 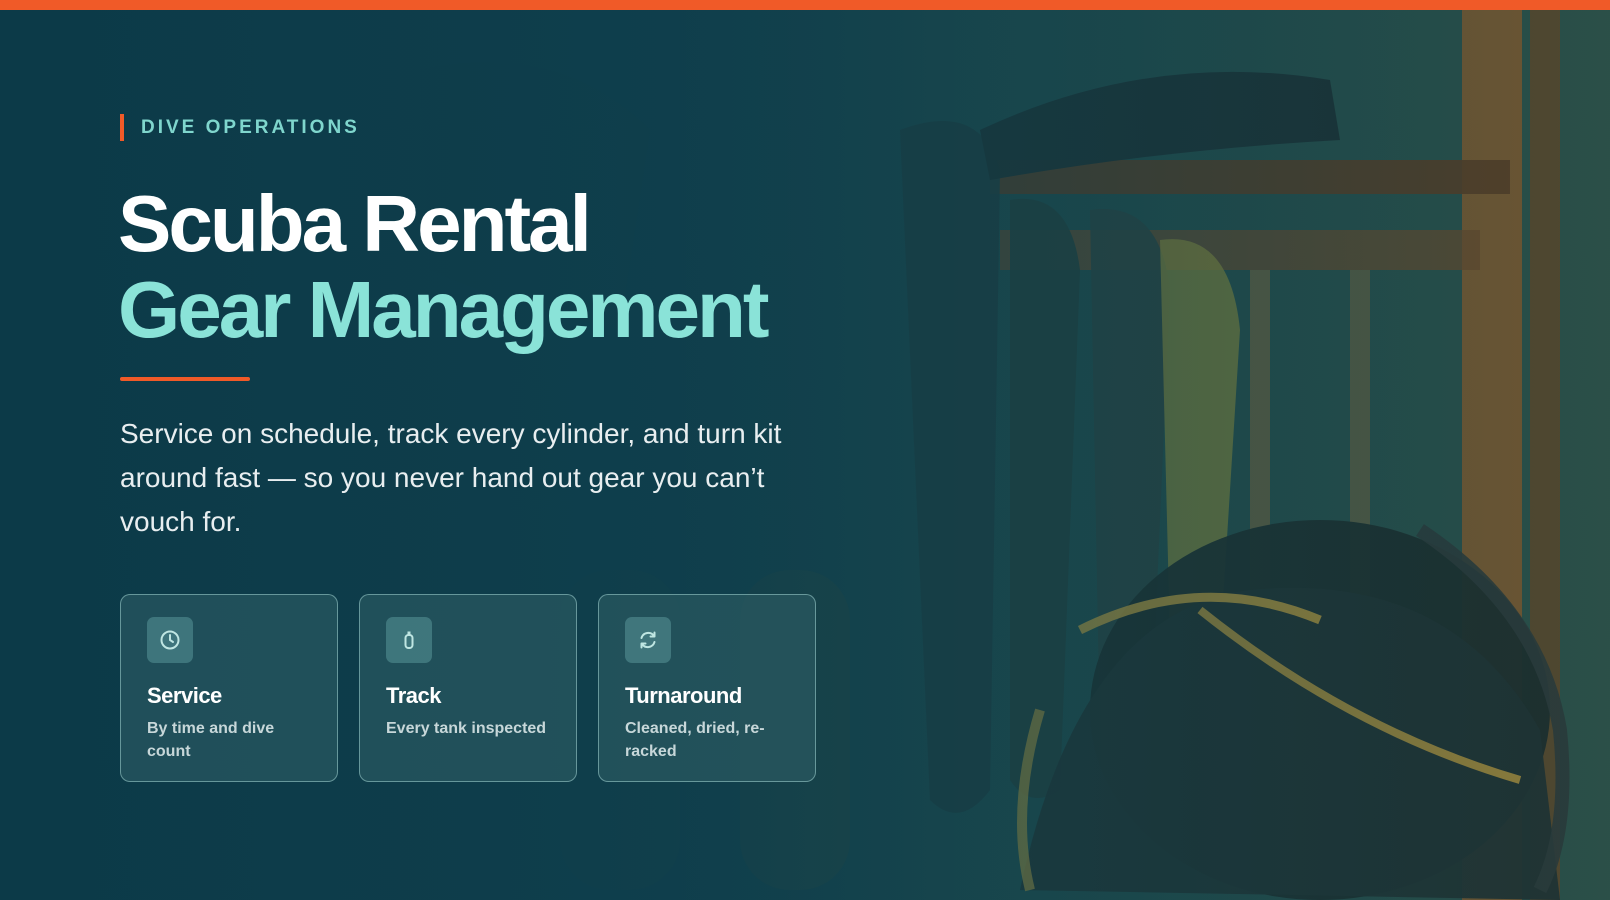 I want to click on feature-card-title: Turnaround, so click(x=683, y=695).